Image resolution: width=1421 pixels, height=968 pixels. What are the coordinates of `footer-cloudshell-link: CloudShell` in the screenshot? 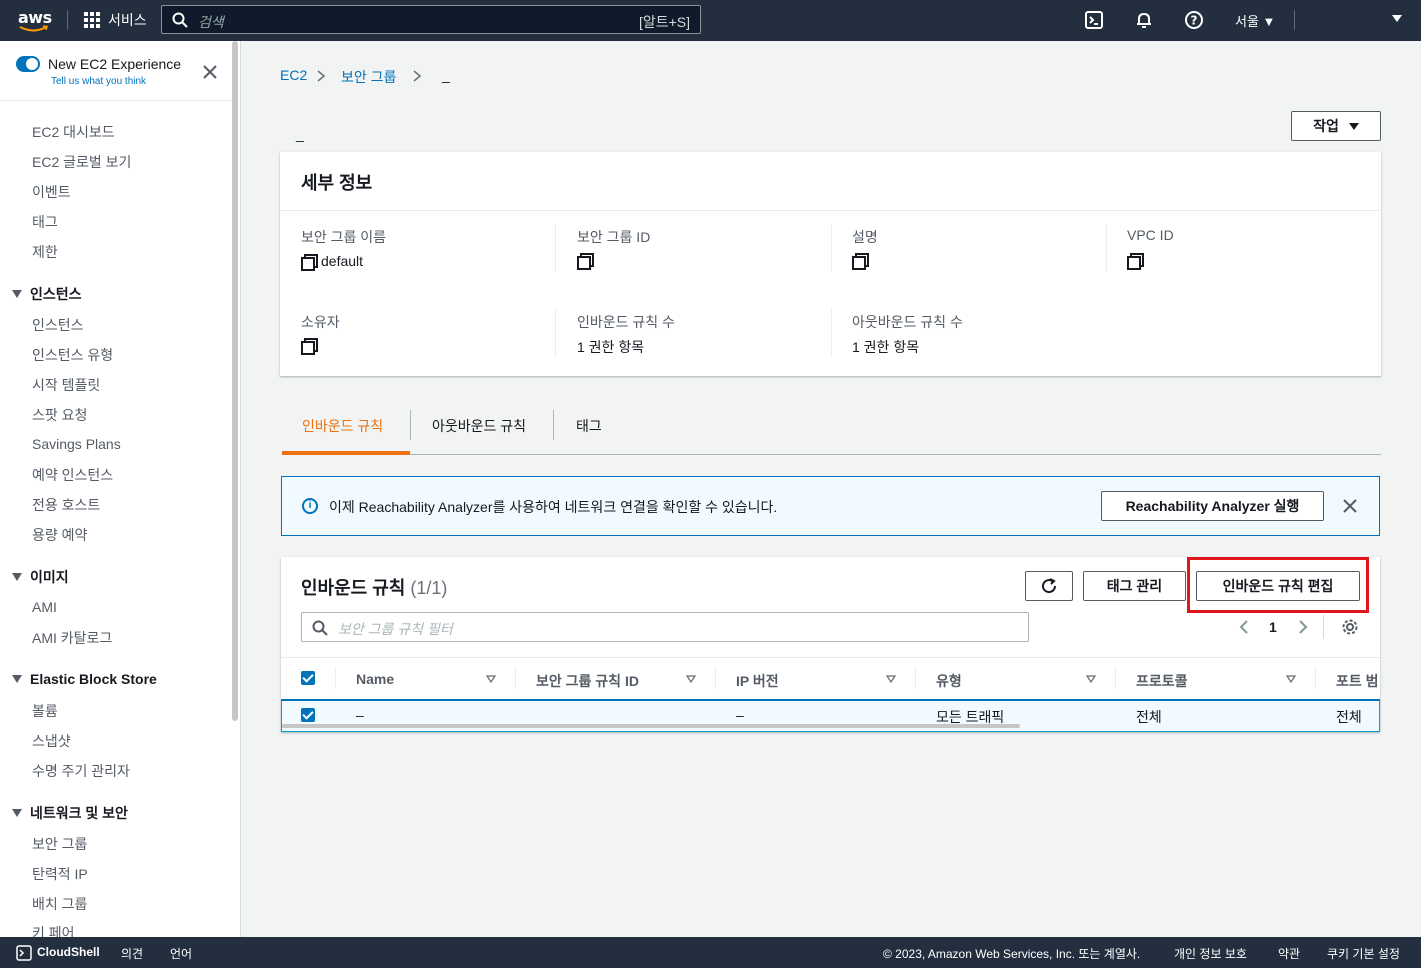 It's located at (68, 952).